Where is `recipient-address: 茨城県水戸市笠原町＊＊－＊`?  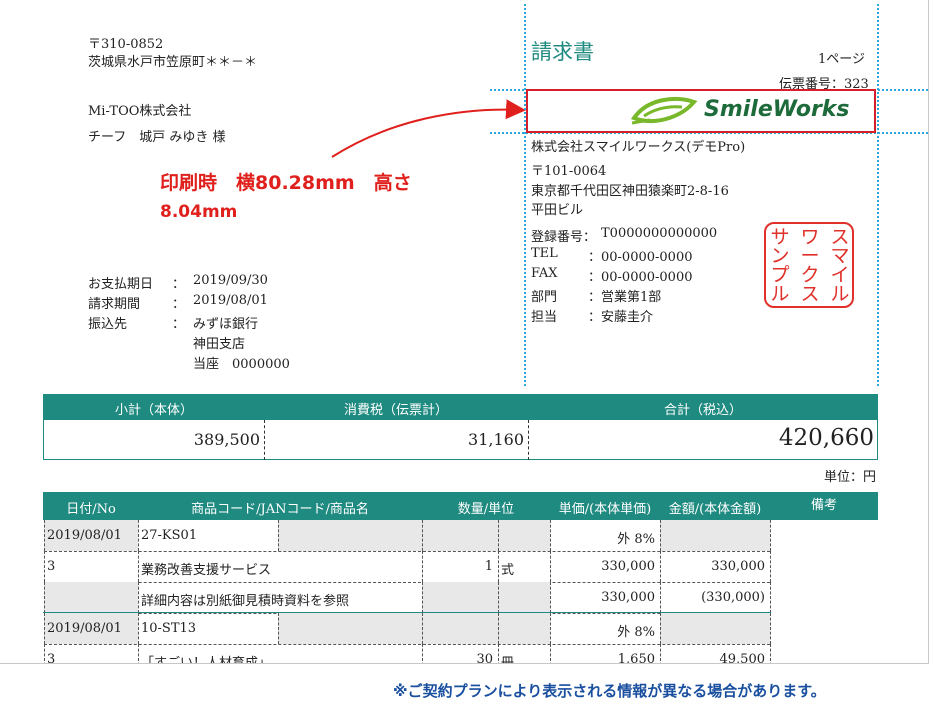
recipient-address: 茨城県水戸市笠原町＊＊－＊ is located at coordinates (173, 62).